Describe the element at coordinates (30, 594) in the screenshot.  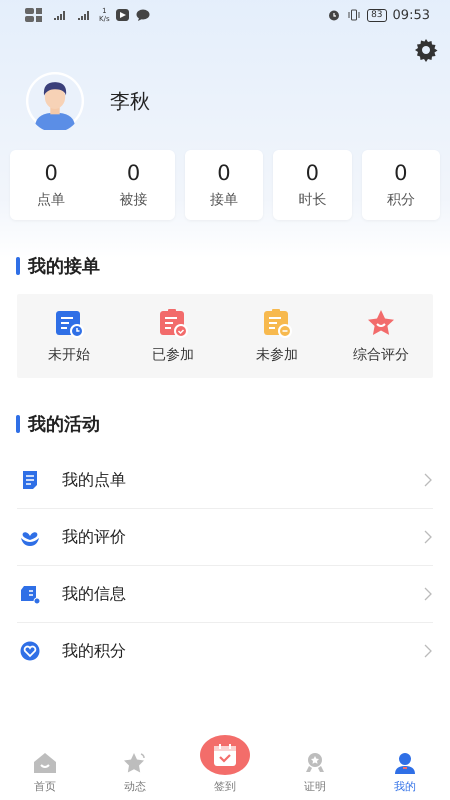
I see `id-card-icon` at that location.